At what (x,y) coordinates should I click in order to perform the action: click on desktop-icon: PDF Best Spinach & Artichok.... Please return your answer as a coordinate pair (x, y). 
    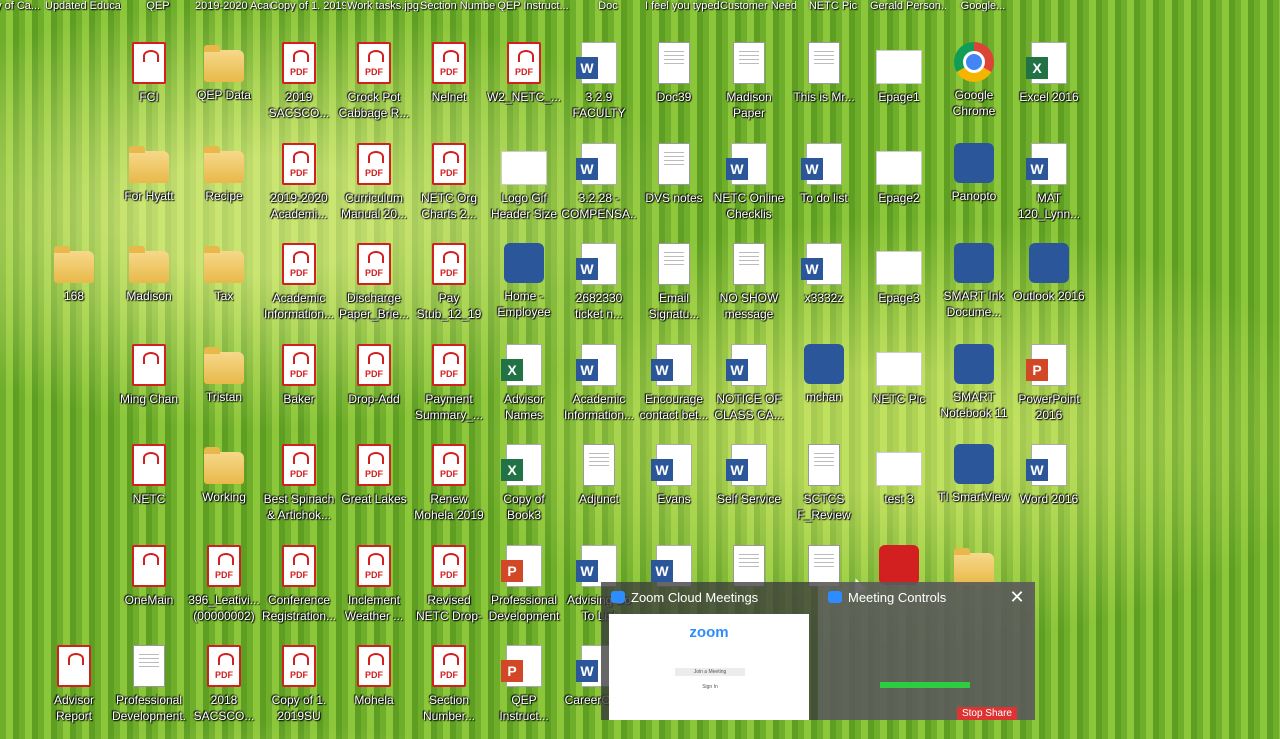
    Looking at the image, I should click on (299, 490).